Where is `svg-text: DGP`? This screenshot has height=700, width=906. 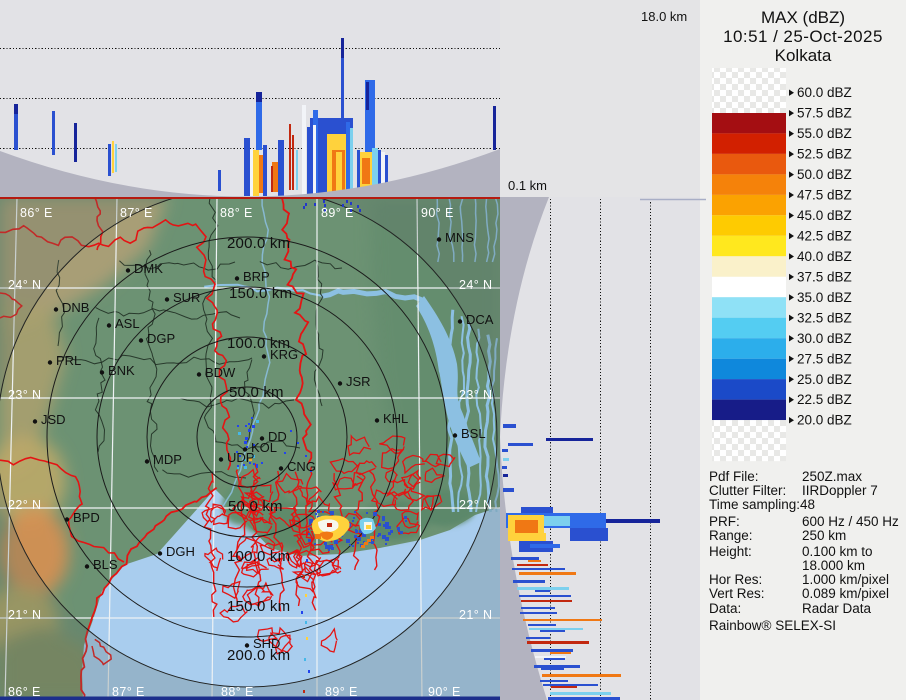 svg-text: DGP is located at coordinates (161, 338).